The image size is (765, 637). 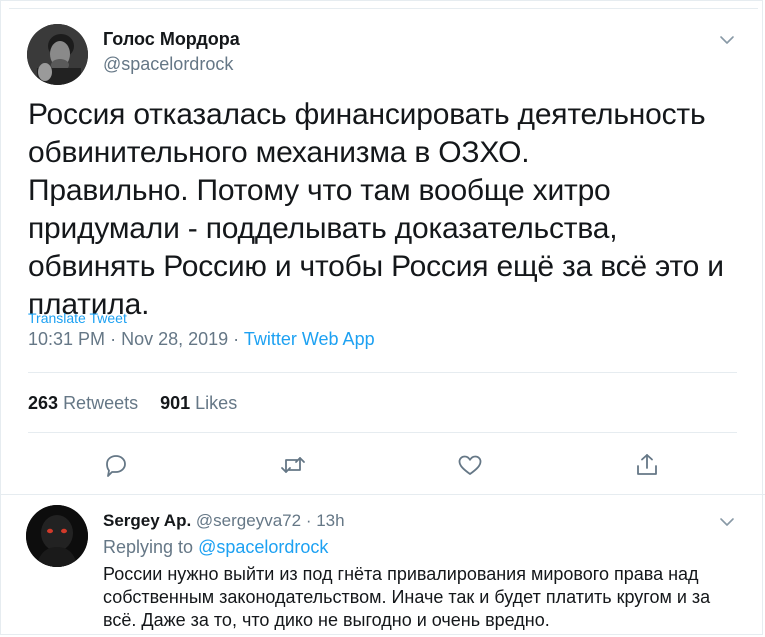 I want to click on reply-separator, so click(x=382, y=499).